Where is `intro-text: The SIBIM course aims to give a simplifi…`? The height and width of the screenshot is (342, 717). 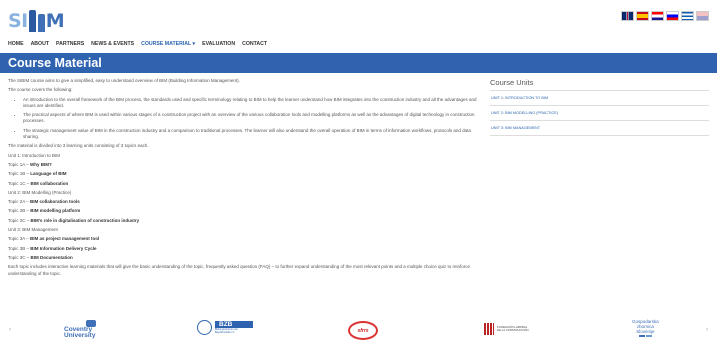
intro-text: The SIBIM course aims to give a simplifi… is located at coordinates (124, 80).